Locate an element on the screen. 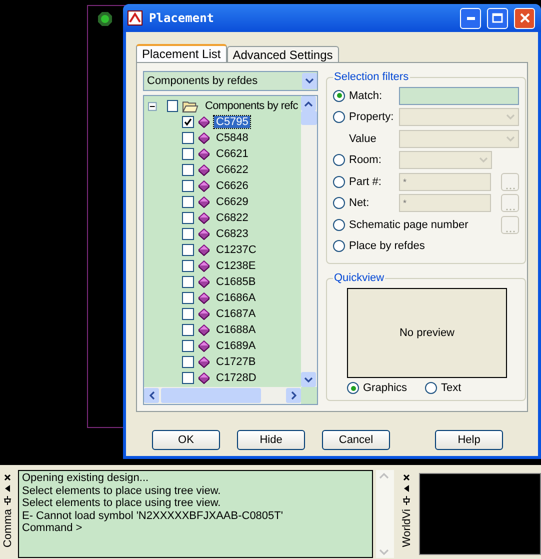 This screenshot has height=559, width=541. checkmark-icon is located at coordinates (188, 122).